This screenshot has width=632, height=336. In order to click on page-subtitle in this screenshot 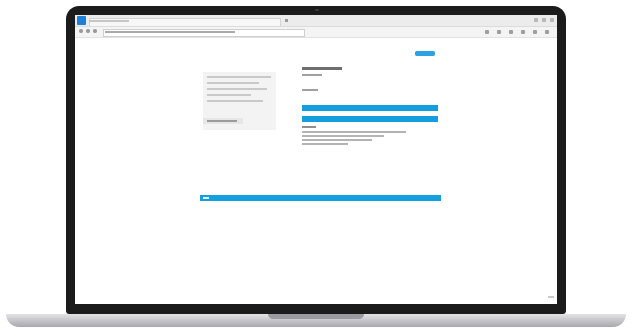, I will do `click(312, 75)`.